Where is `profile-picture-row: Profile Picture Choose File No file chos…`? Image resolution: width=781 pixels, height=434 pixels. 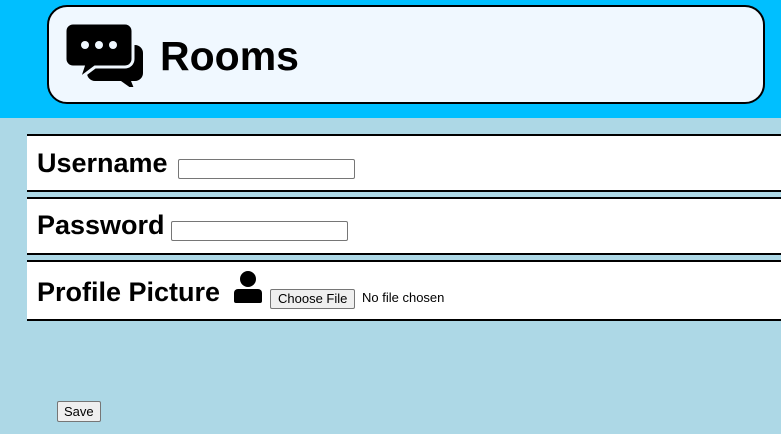
profile-picture-row: Profile Picture Choose File No file chos… is located at coordinates (404, 290).